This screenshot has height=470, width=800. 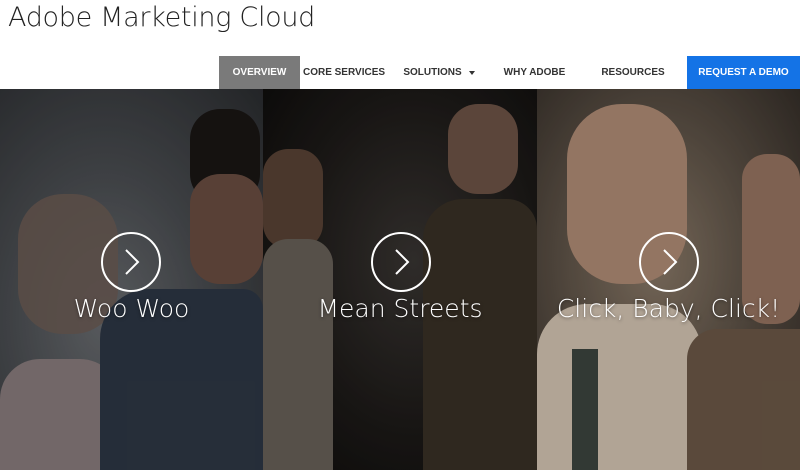 I want to click on request-demo-button: REQUEST A DEMO, so click(x=743, y=72).